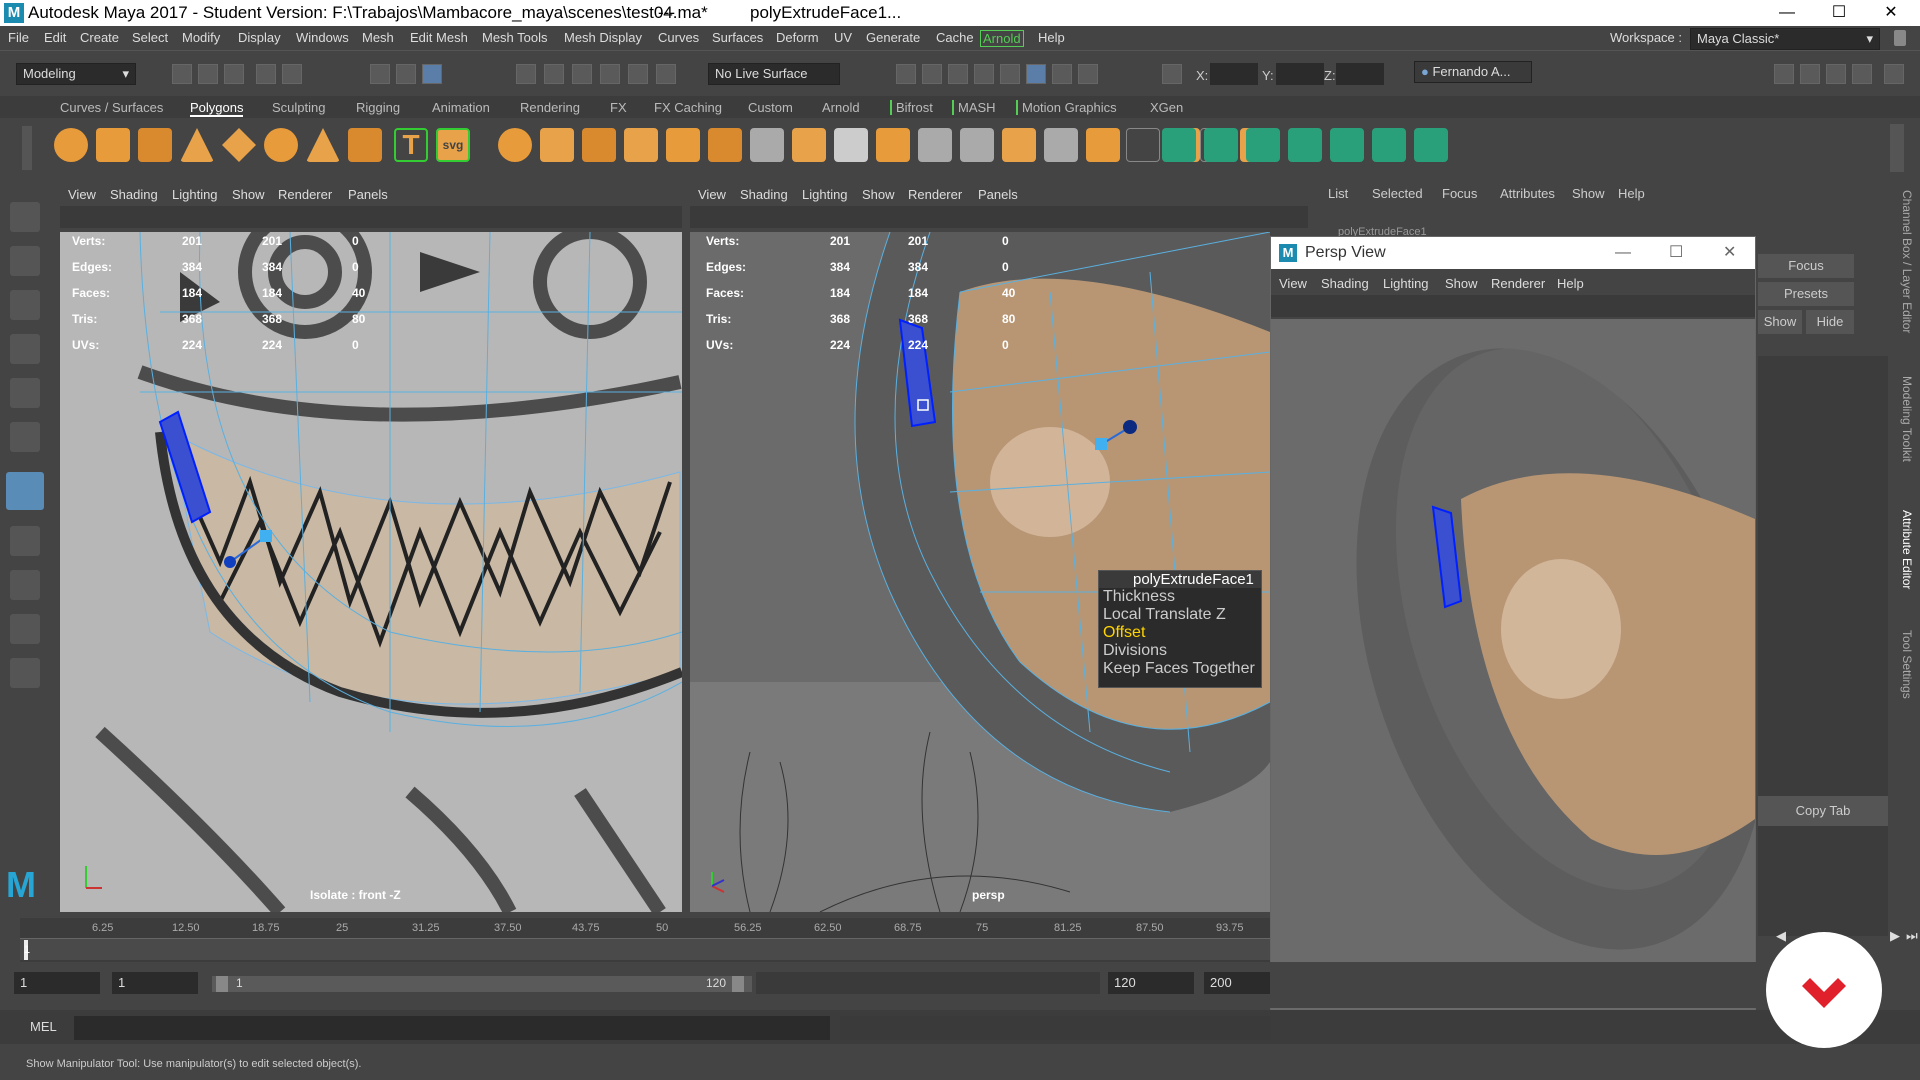  Describe the element at coordinates (1338, 193) in the screenshot. I see `ae-menu-list: List` at that location.